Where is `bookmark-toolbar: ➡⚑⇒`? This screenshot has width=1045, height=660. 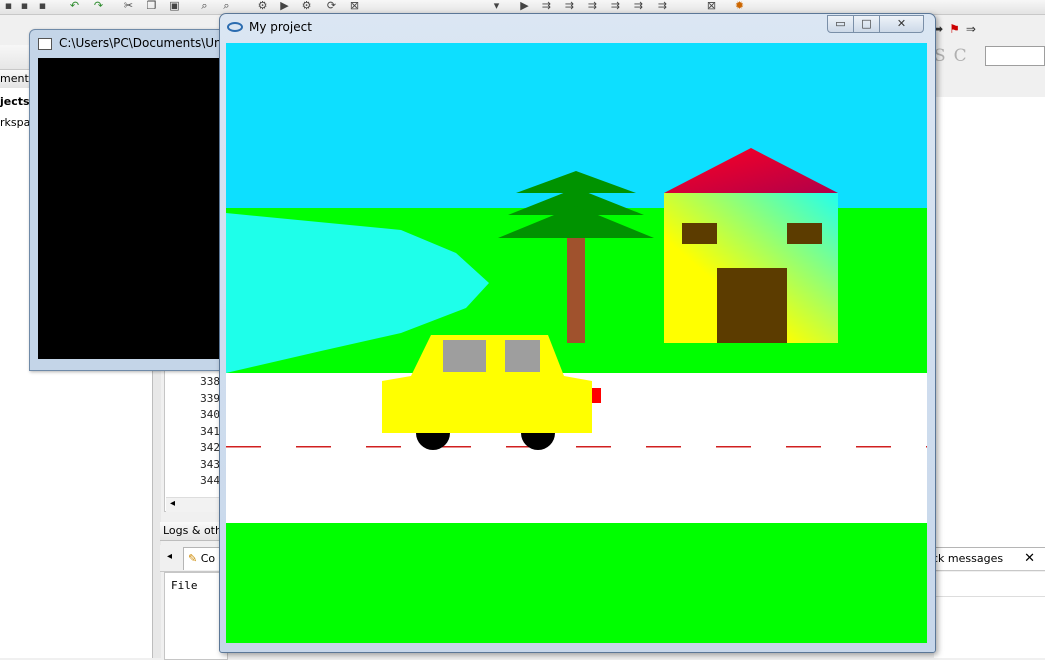 bookmark-toolbar: ➡⚑⇒ is located at coordinates (957, 29).